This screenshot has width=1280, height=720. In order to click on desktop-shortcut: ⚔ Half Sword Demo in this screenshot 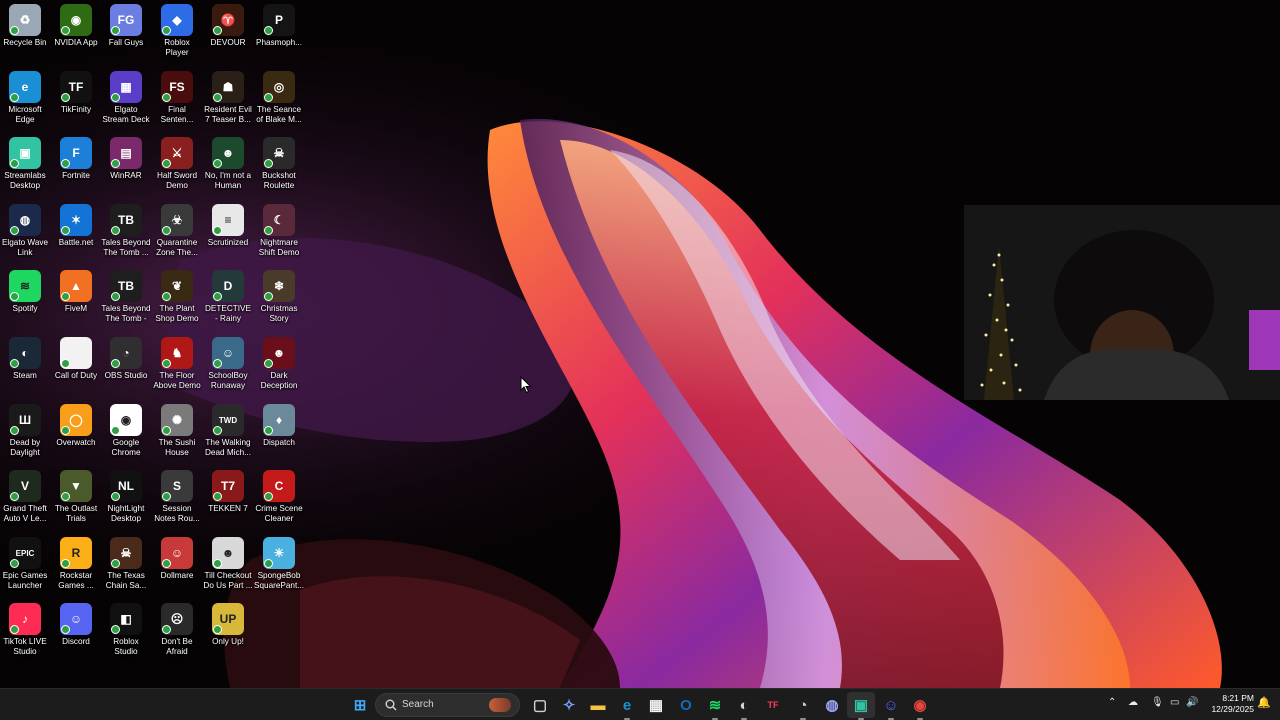, I will do `click(177, 165)`.